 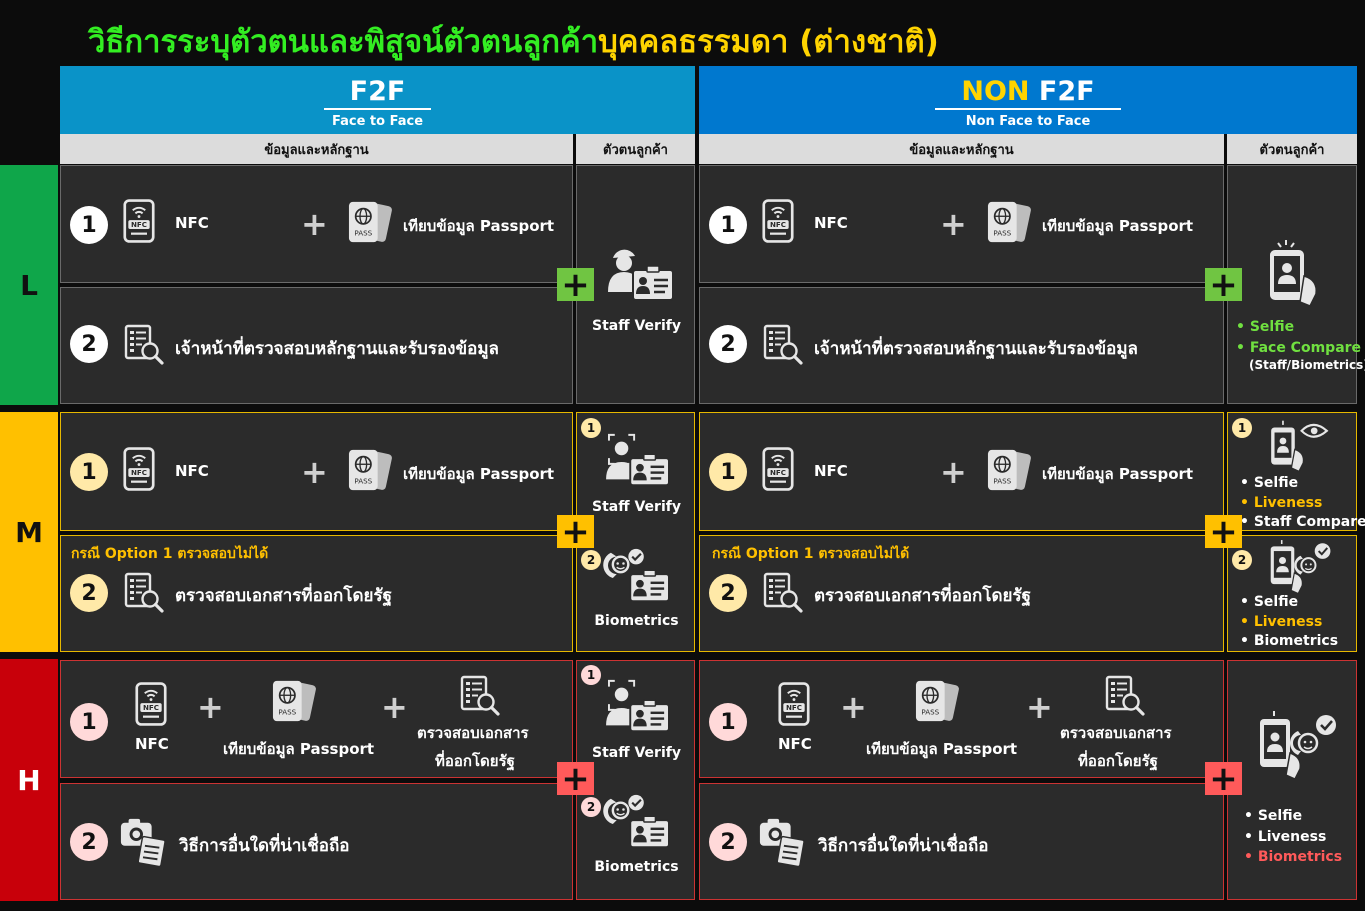 I want to click on nonf2f-title-suffix: F2F, so click(x=1062, y=91).